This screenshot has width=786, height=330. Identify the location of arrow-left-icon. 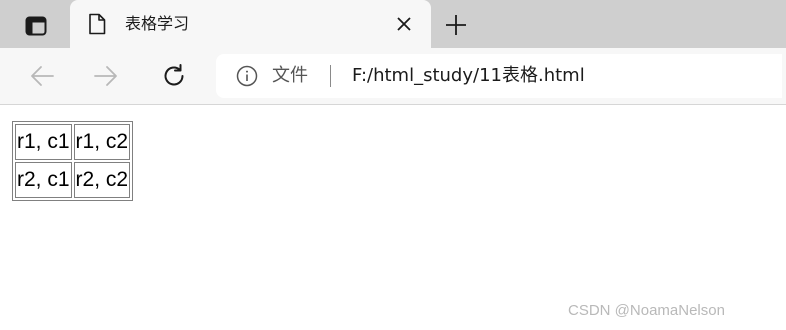
(42, 76).